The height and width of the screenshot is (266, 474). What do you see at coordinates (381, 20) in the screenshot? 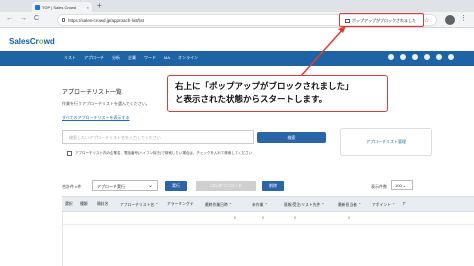
I see `popup-highlight-box` at bounding box center [381, 20].